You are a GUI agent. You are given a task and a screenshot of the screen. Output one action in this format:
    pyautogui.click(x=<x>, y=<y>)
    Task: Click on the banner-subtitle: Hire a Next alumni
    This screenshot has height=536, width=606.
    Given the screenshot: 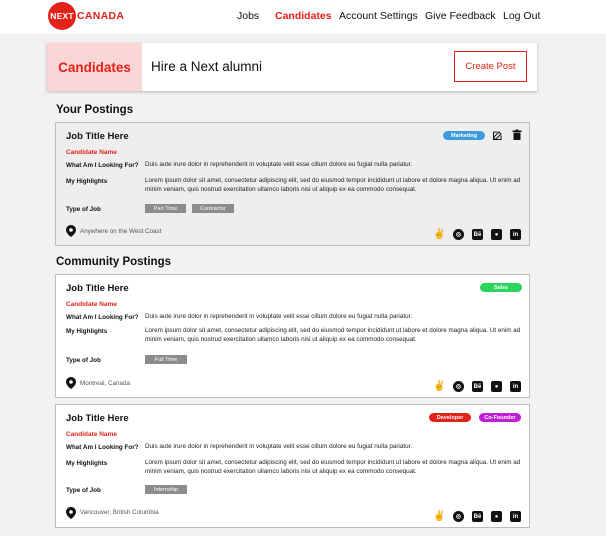 What is the action you would take?
    pyautogui.click(x=207, y=66)
    